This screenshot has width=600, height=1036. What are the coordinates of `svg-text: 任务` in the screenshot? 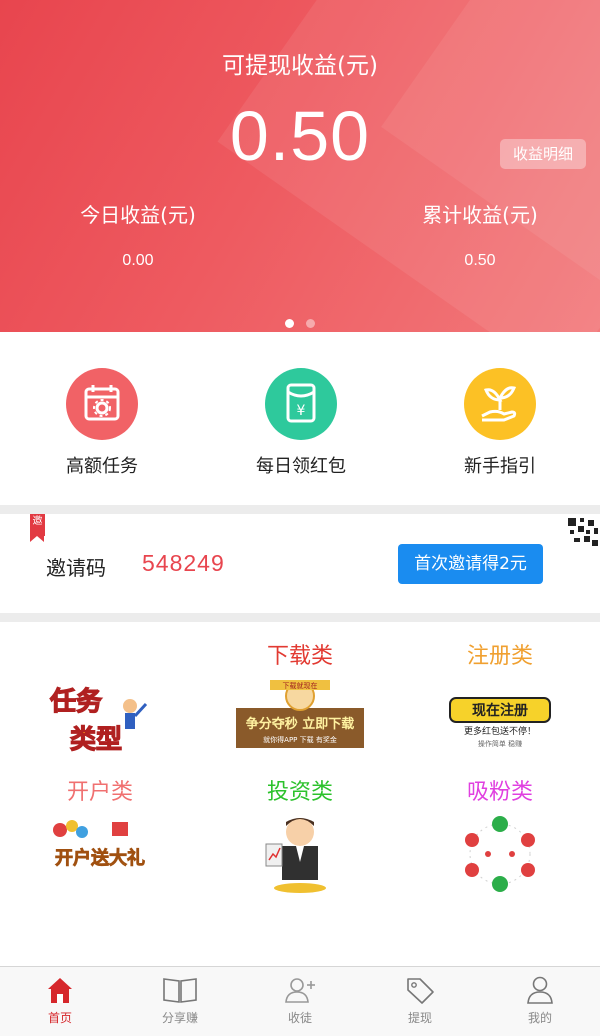 It's located at (75, 702).